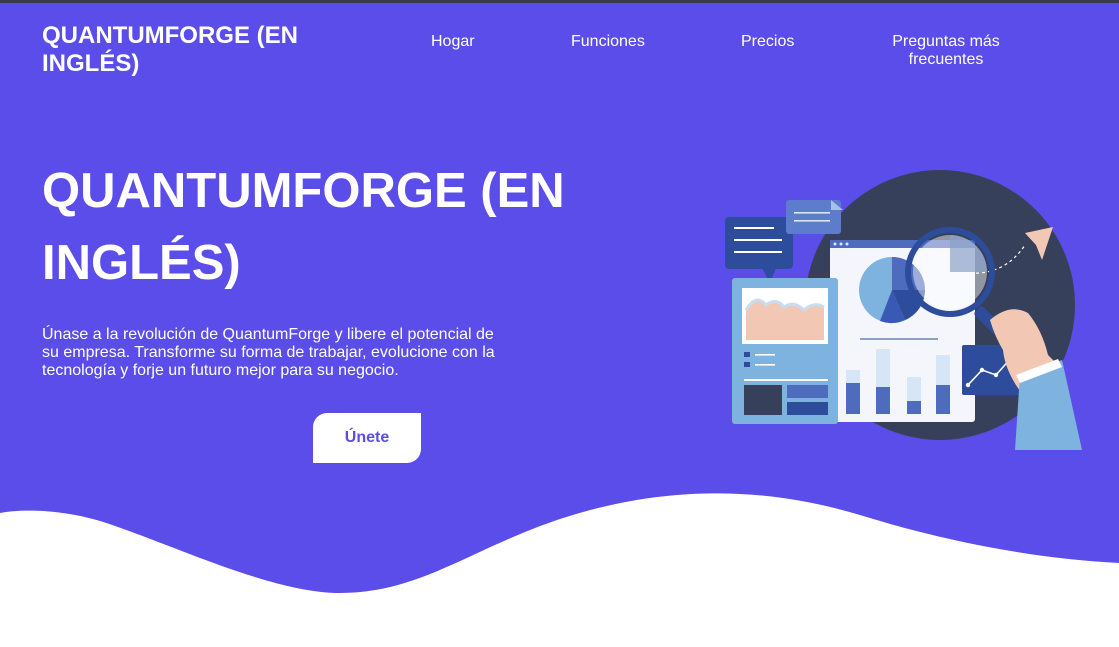 The image size is (1119, 647). I want to click on nav-link-pricing: Precios, so click(767, 42).